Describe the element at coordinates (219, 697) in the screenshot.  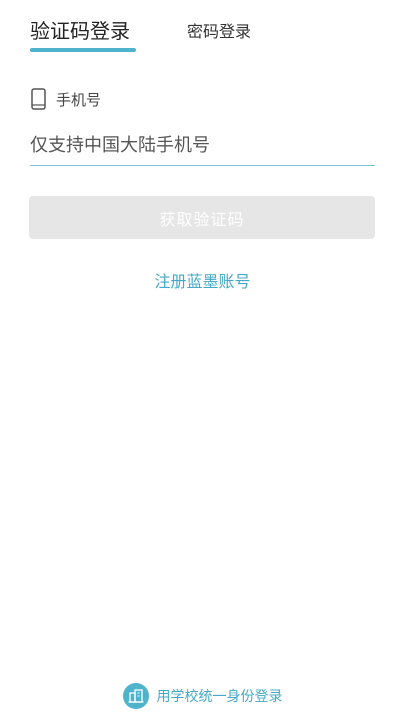
I see `school-sso-label: 用学校统一身份登录` at that location.